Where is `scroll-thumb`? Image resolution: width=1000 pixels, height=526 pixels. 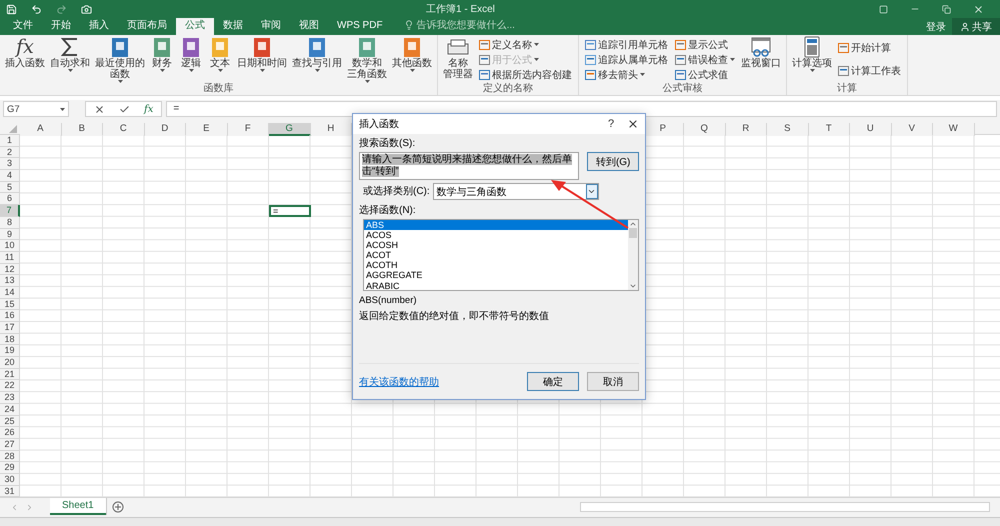 scroll-thumb is located at coordinates (633, 233).